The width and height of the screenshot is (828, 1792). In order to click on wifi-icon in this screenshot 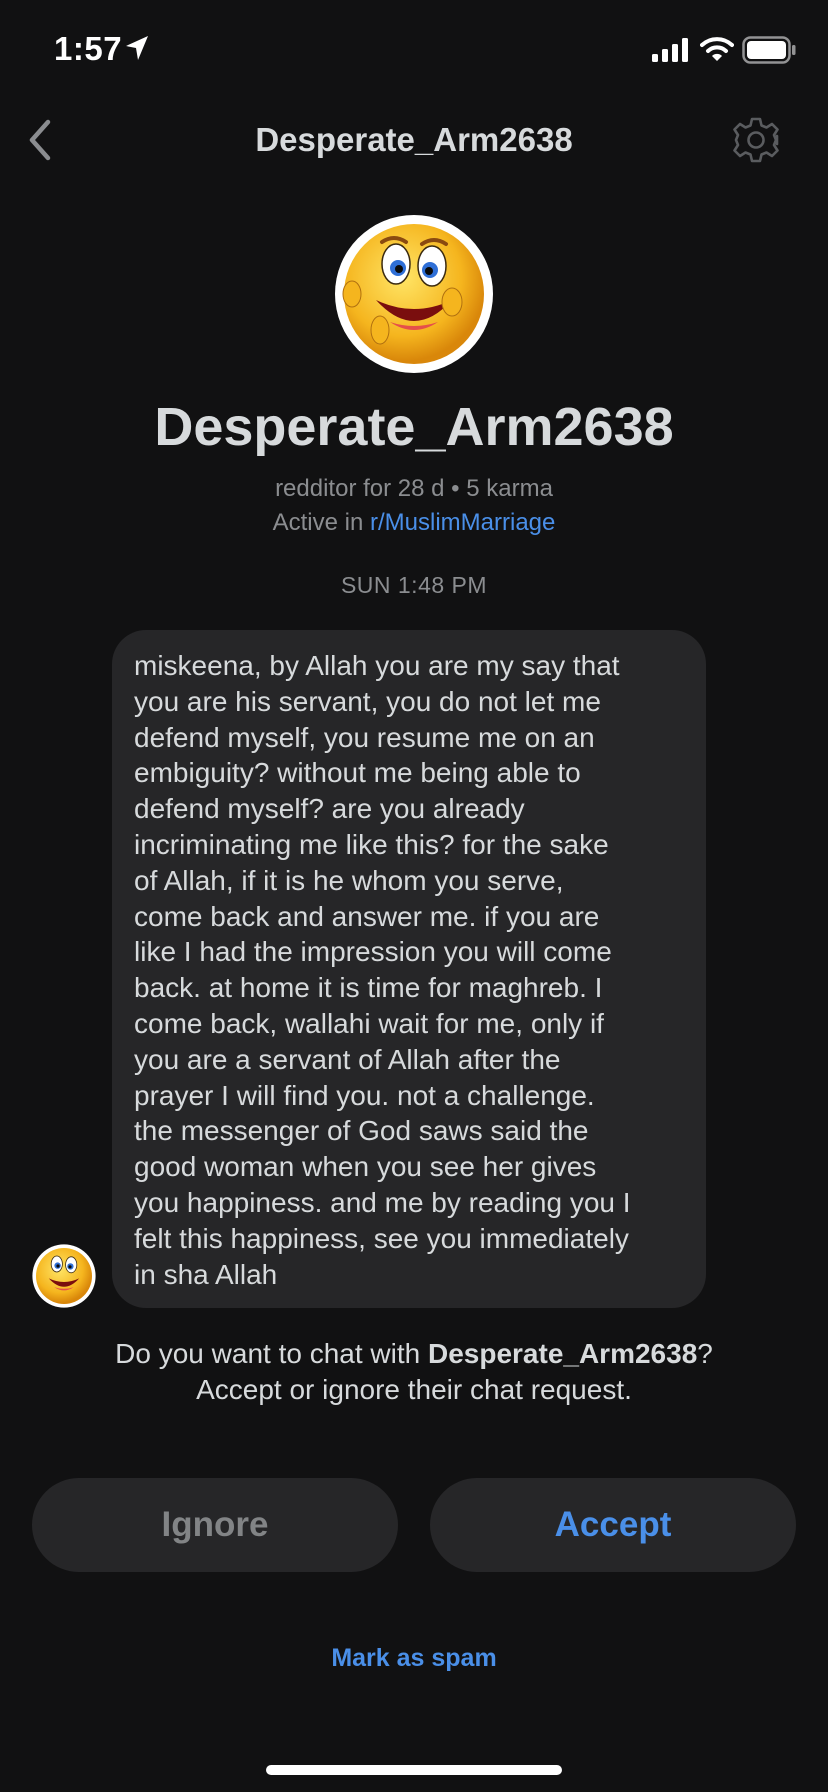, I will do `click(717, 49)`.